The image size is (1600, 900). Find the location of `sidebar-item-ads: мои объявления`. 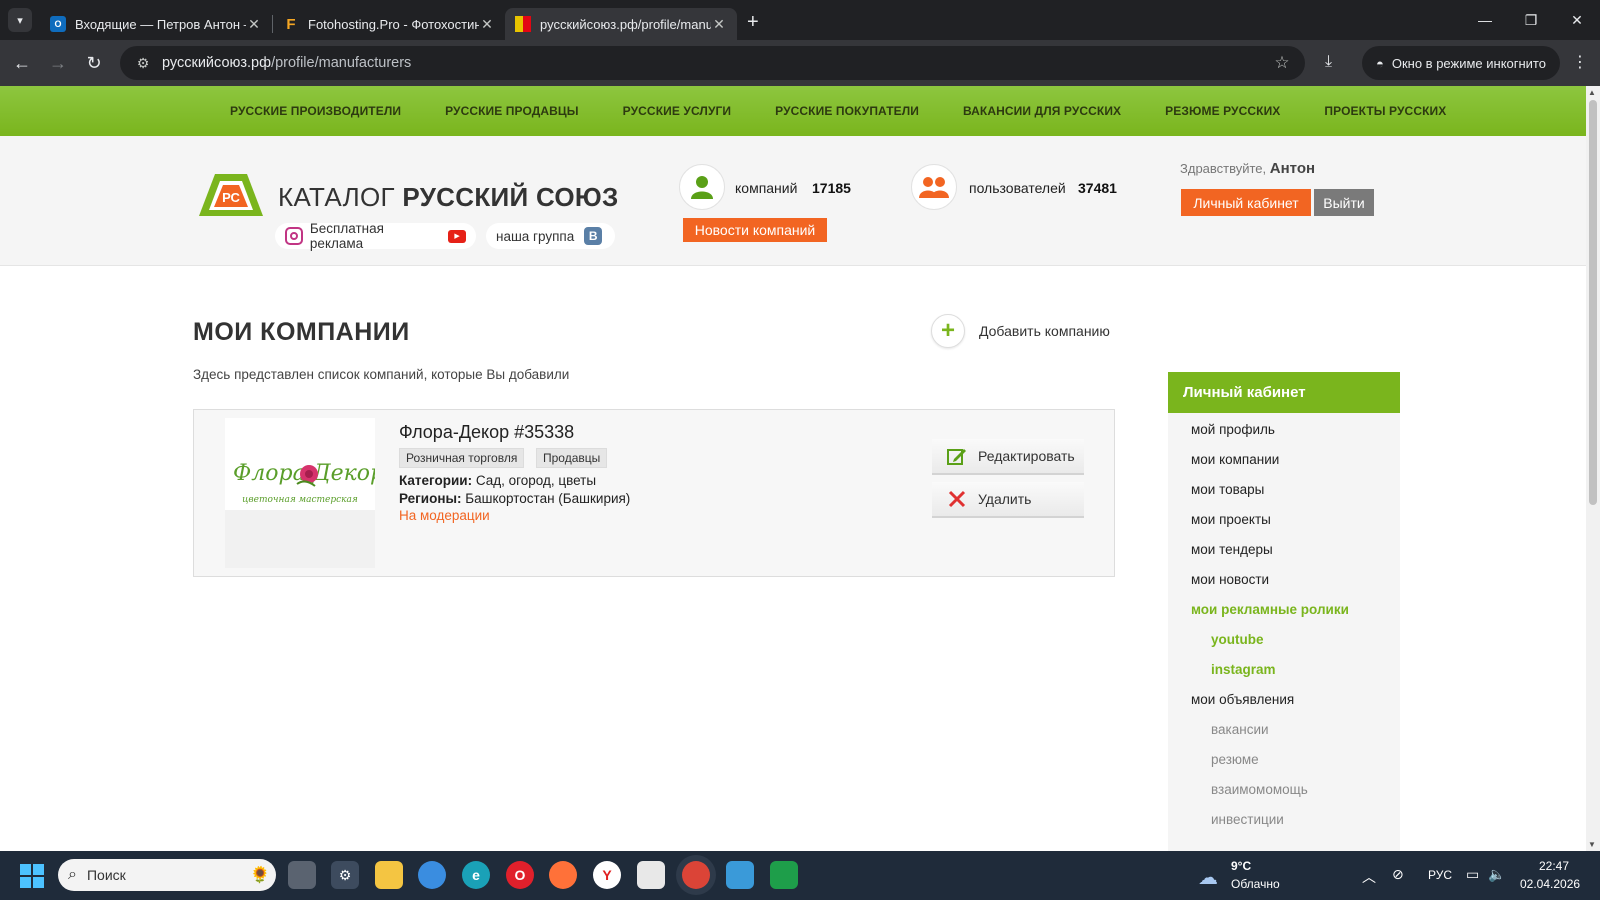

sidebar-item-ads: мои объявления is located at coordinates (1242, 699).